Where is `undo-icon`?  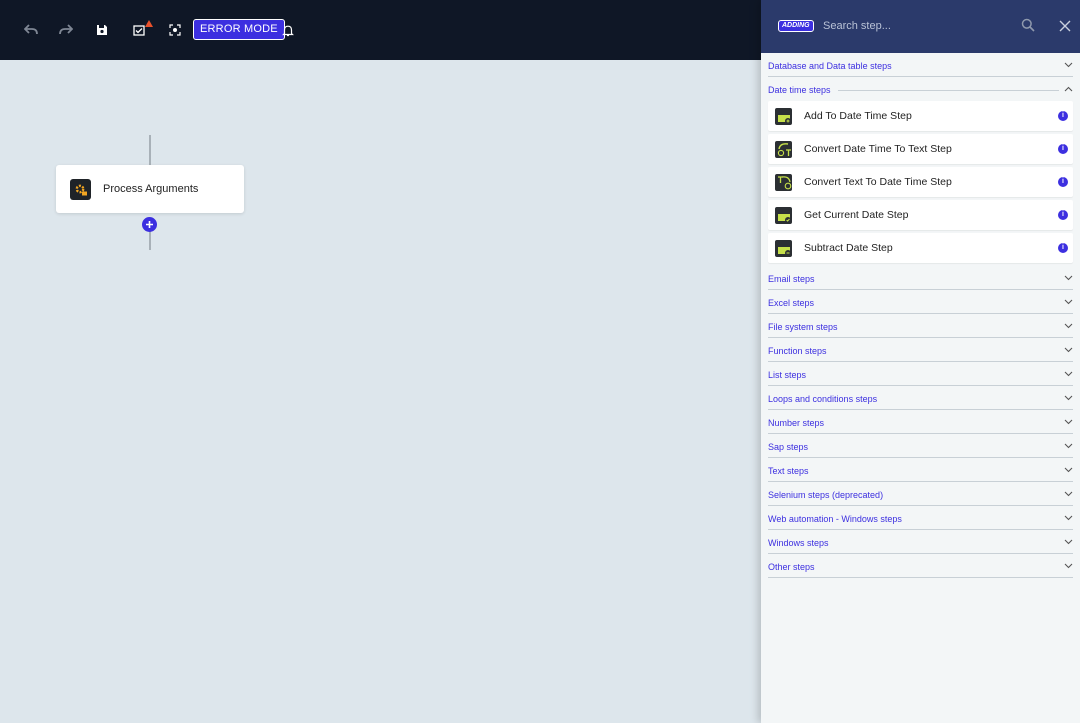 undo-icon is located at coordinates (31, 29).